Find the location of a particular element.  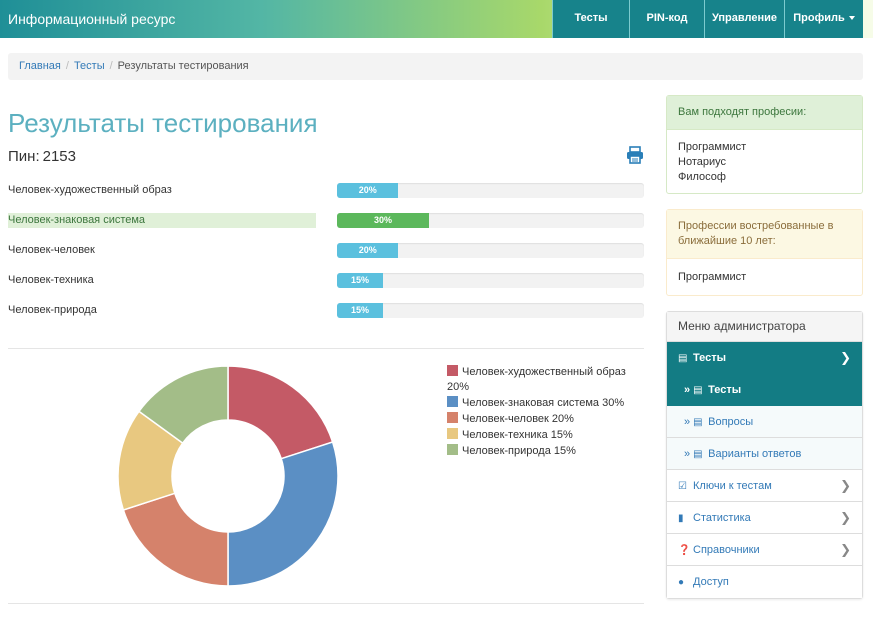

menu-item-test-keys: ☑ Ключи к тестам ❯ is located at coordinates (764, 486).